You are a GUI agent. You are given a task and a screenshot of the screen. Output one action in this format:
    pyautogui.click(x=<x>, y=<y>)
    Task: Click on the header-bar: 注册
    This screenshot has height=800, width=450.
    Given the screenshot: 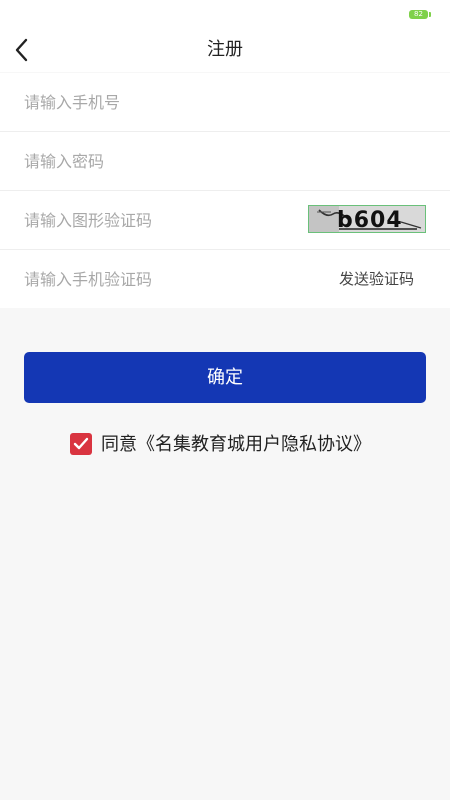 What is the action you would take?
    pyautogui.click(x=225, y=50)
    